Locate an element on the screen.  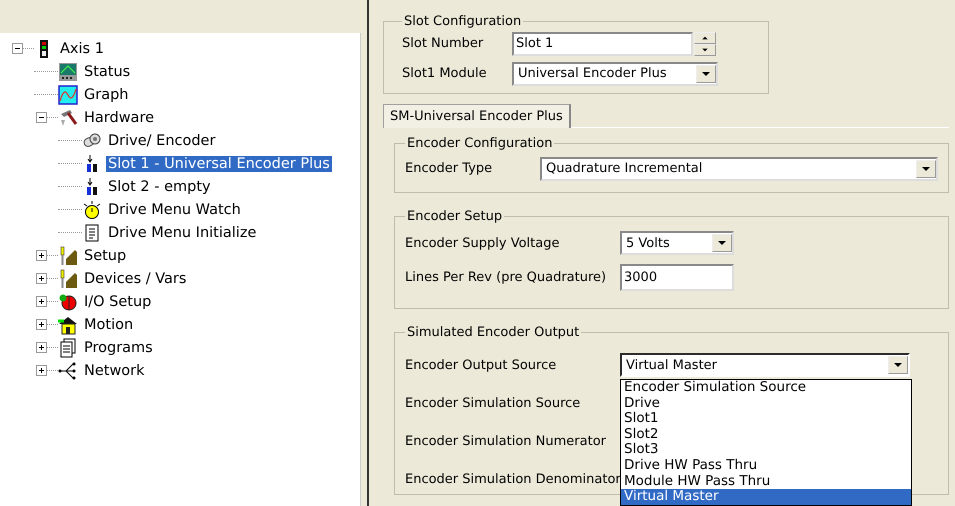
dropdown-option: Module HW Pass Thru is located at coordinates (766, 482).